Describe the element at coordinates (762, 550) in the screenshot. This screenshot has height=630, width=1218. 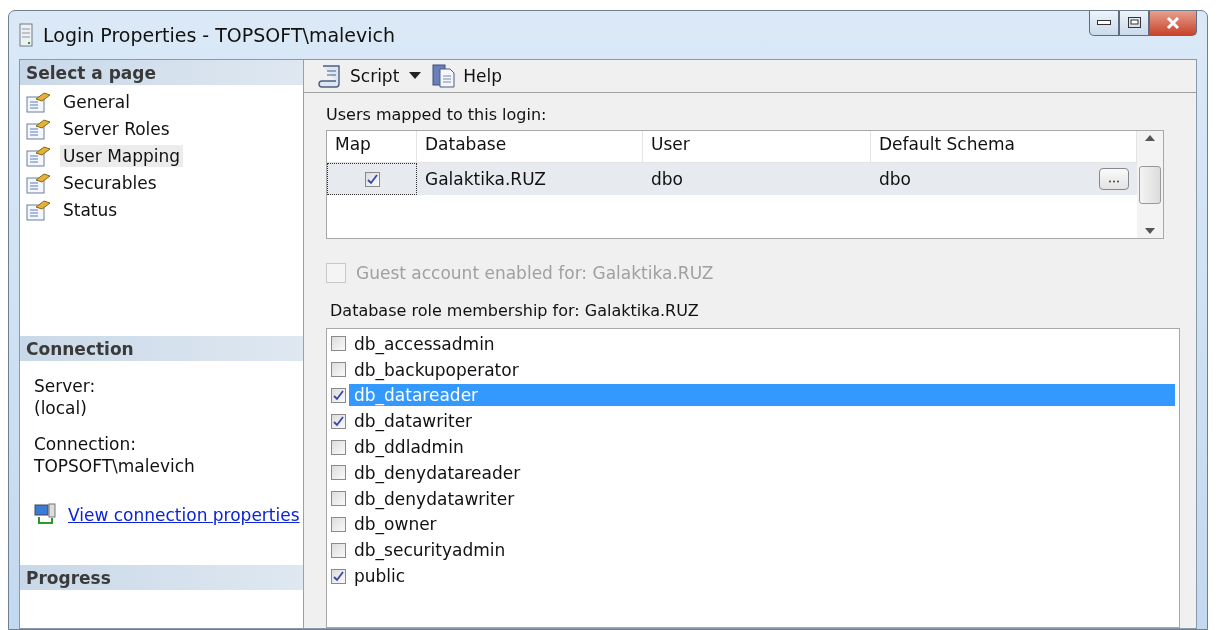
I see `role-list-item: db_securityadmin` at that location.